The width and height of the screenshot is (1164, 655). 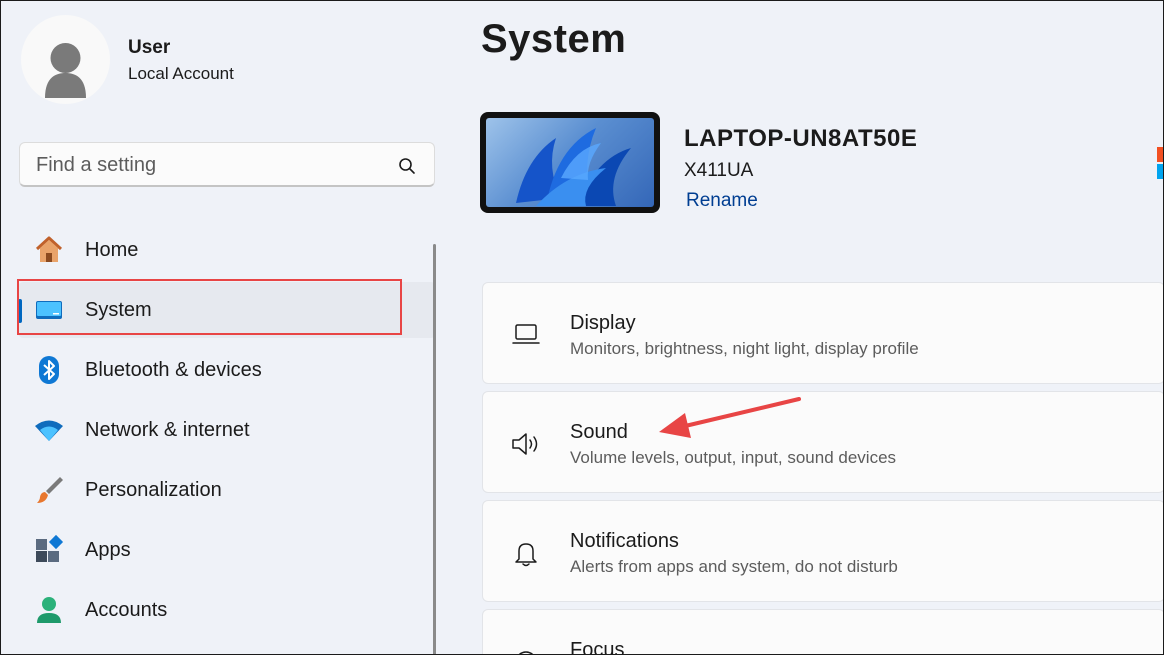 I want to click on logo-red-square, so click(x=1160, y=154).